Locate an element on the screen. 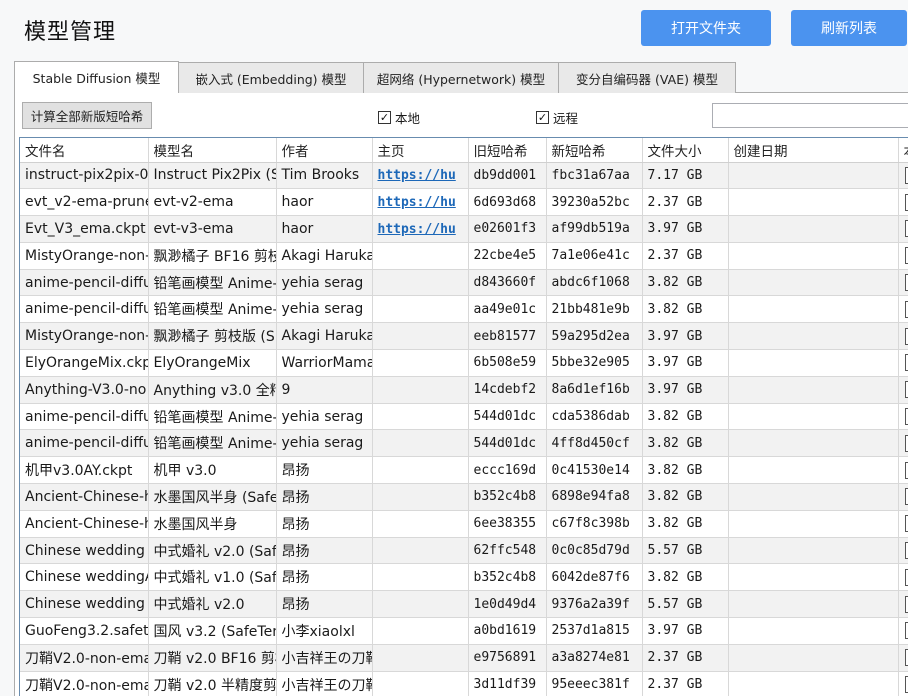  column-header-old-short-hash: 旧短哈希 is located at coordinates (507, 150).